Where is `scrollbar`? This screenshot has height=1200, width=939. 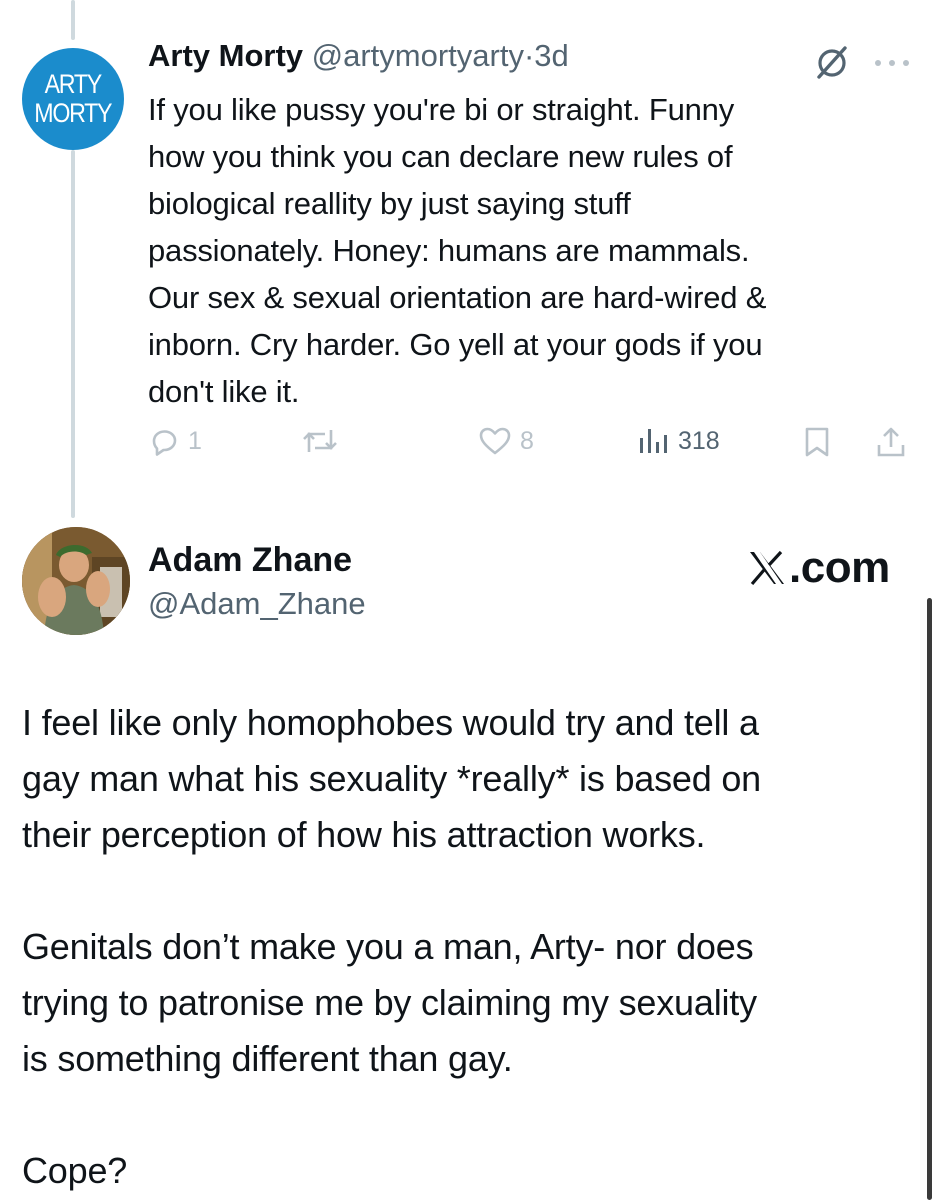 scrollbar is located at coordinates (929, 899).